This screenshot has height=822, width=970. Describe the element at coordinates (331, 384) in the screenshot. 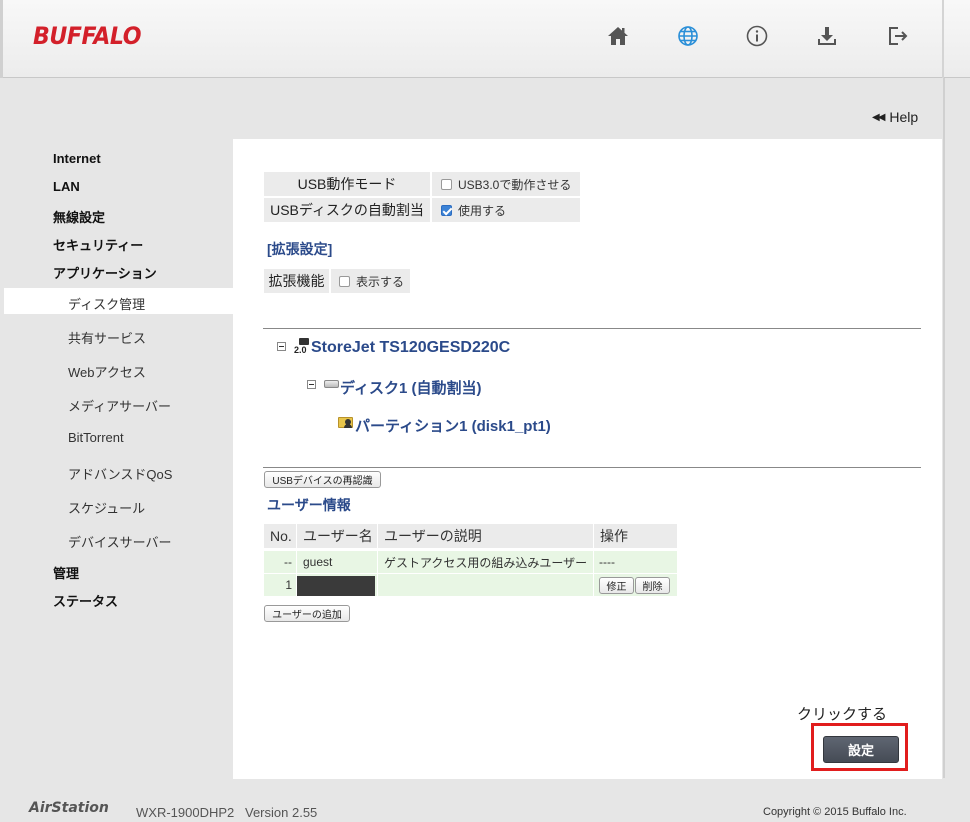

I see `disk-icon` at that location.